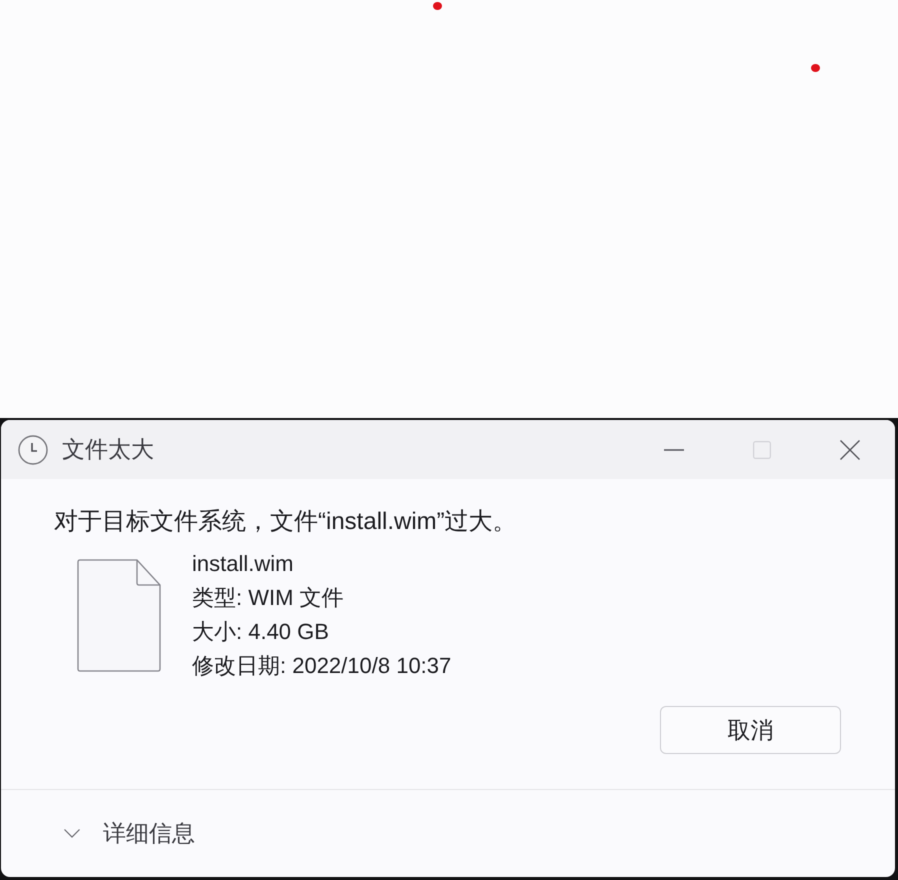 The image size is (898, 880). Describe the element at coordinates (243, 564) in the screenshot. I see `file-name: install.wim` at that location.